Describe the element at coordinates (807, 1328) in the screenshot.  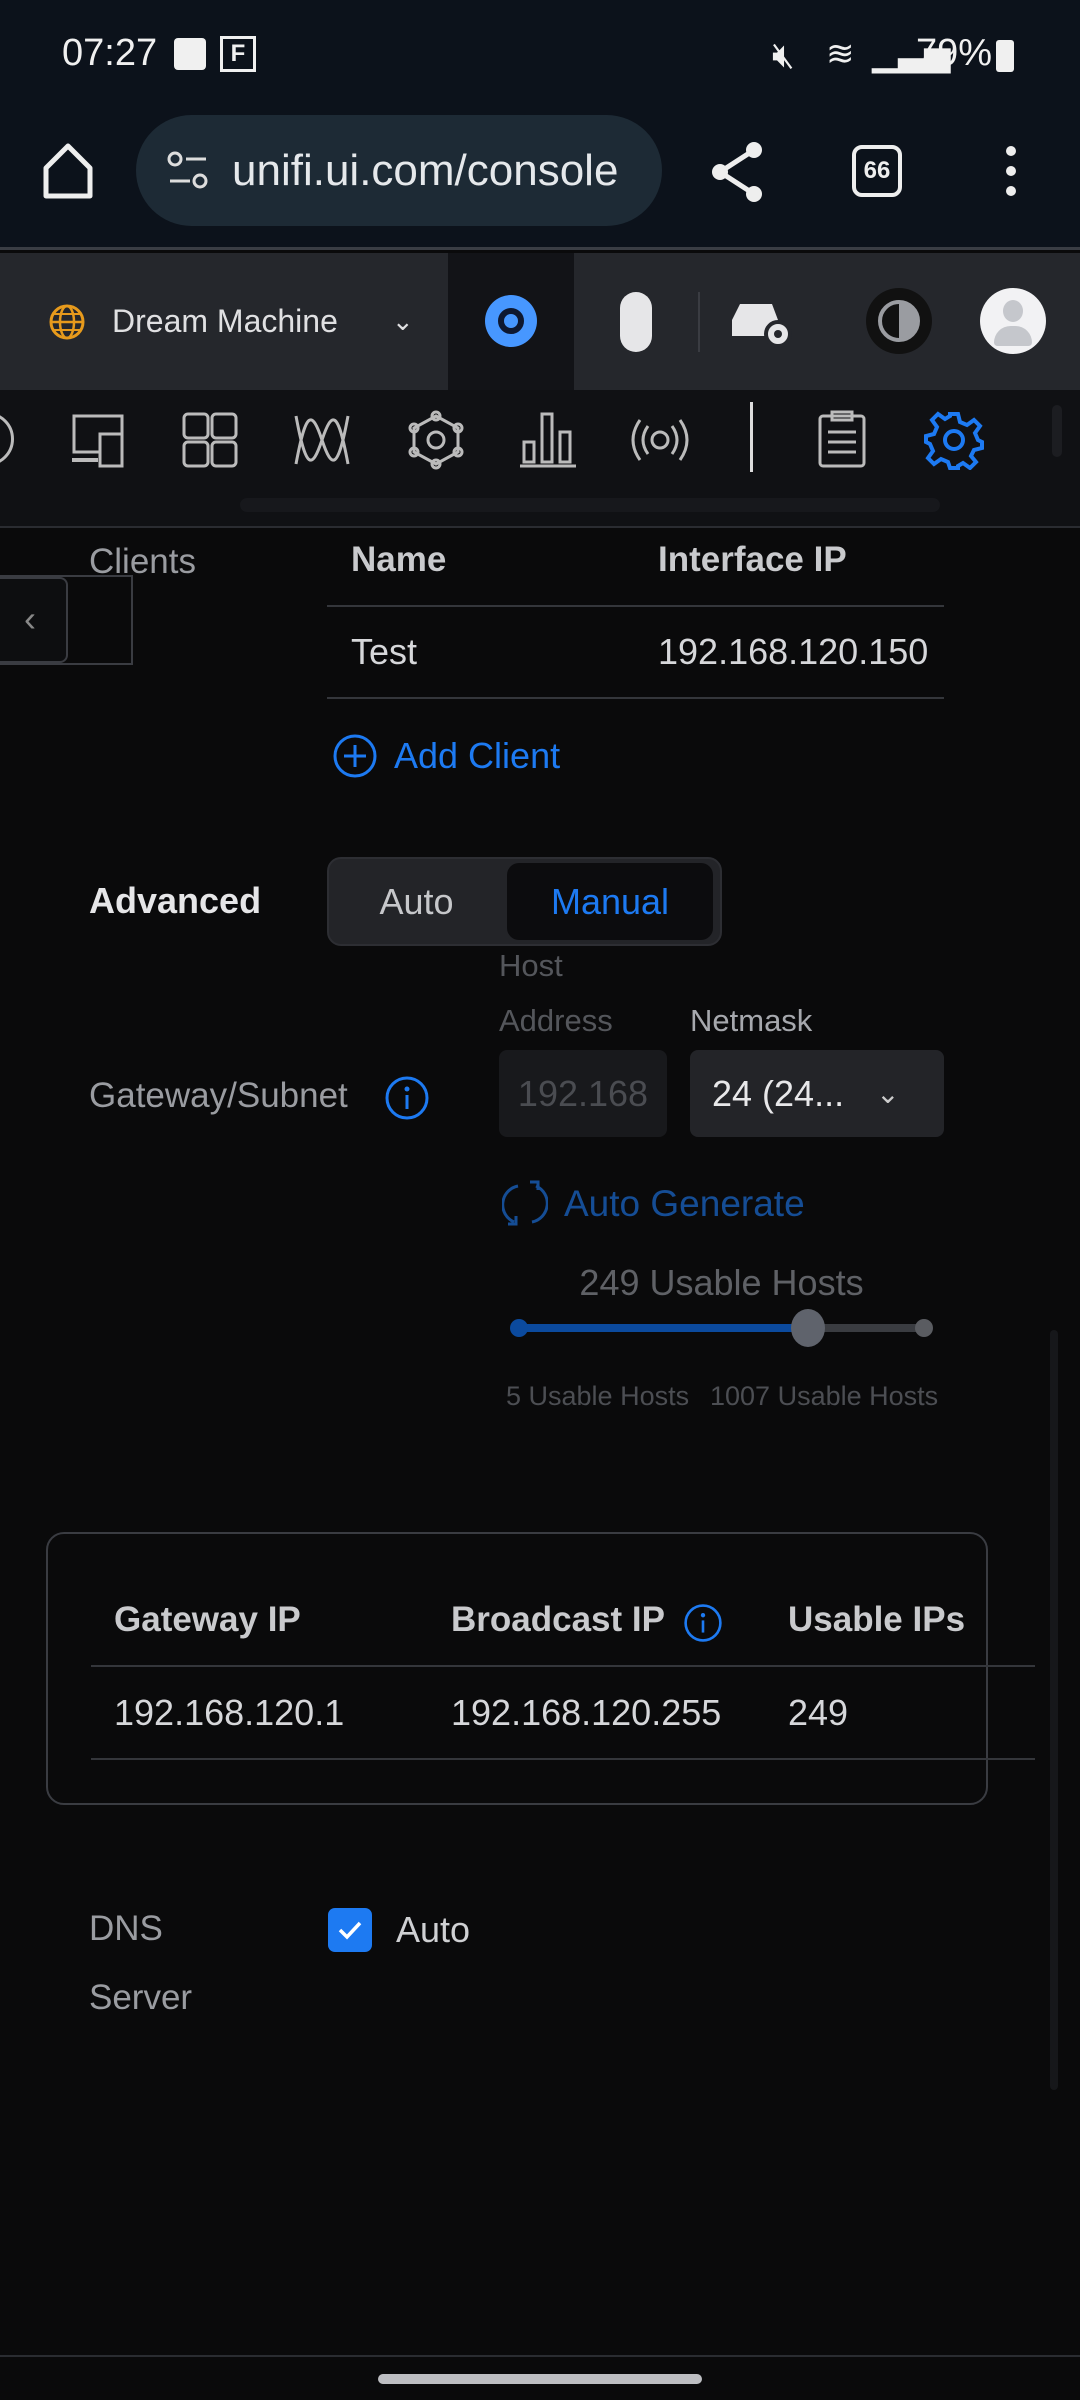
I see `slider-thumb` at that location.